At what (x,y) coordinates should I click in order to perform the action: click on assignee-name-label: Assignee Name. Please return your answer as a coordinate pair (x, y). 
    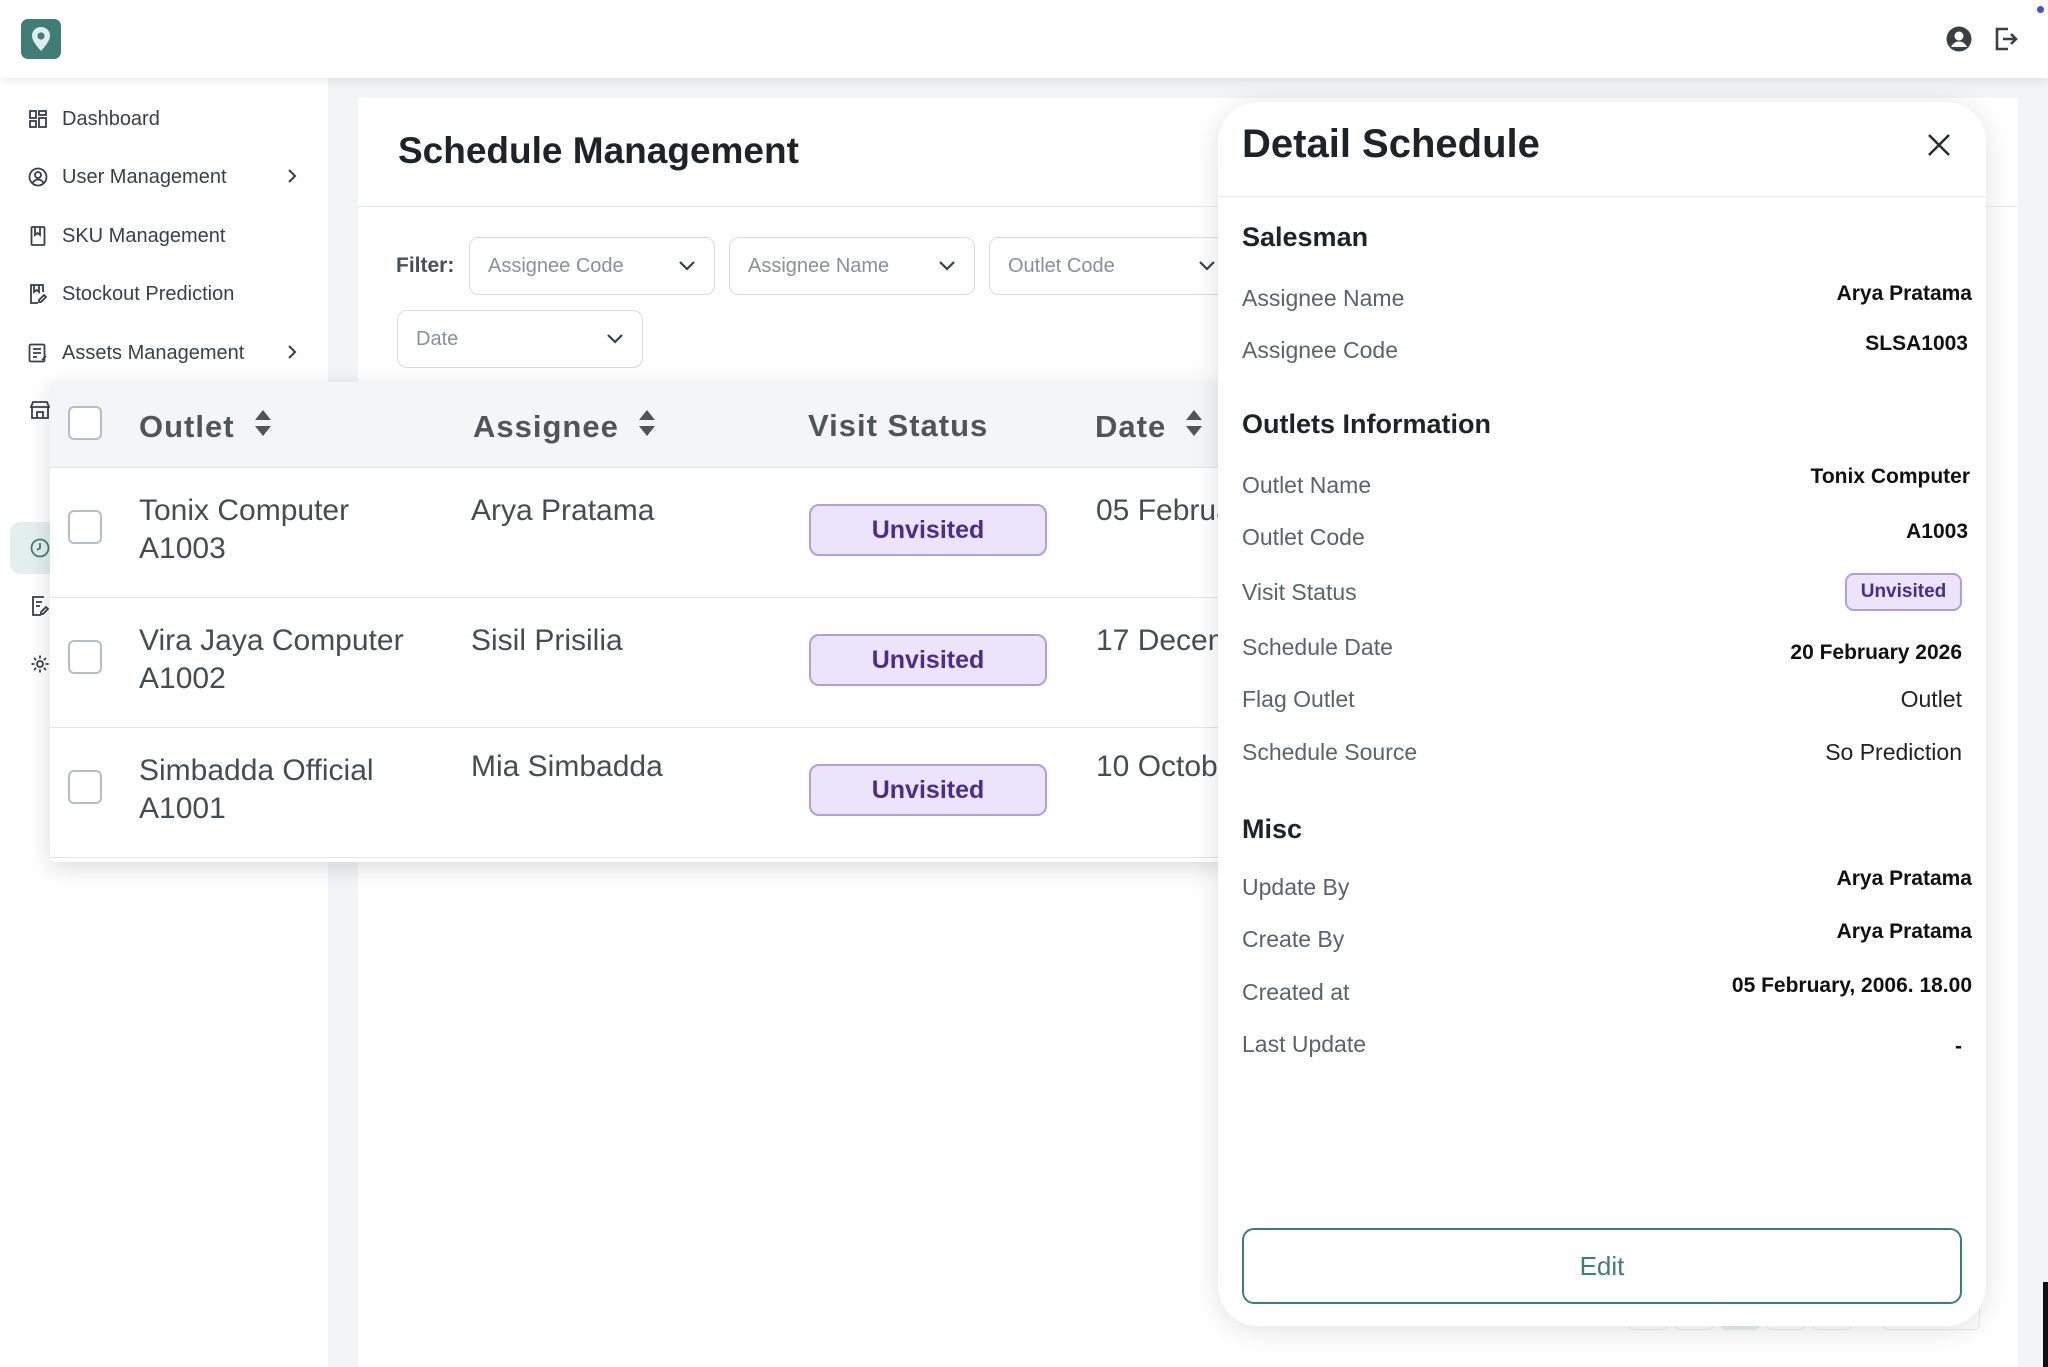
    Looking at the image, I should click on (1323, 298).